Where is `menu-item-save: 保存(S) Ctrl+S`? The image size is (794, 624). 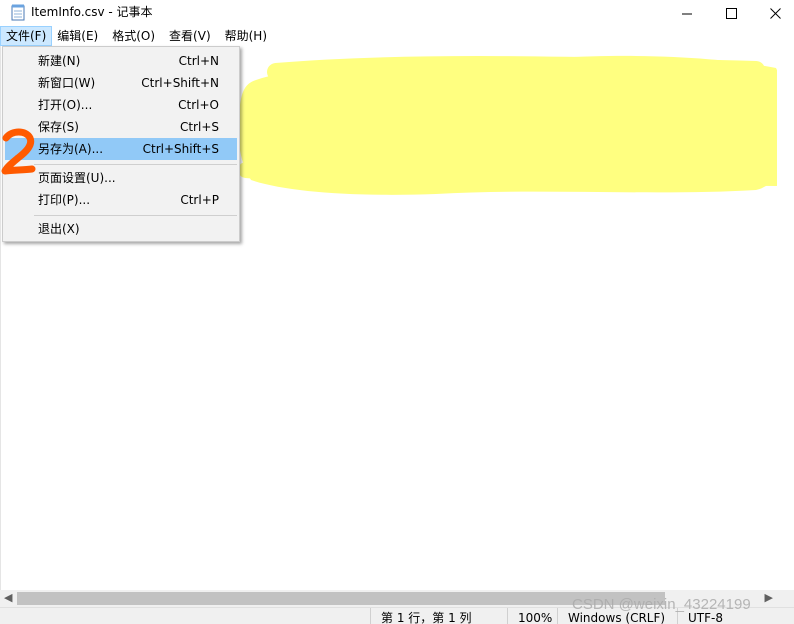
menu-item-save: 保存(S) Ctrl+S is located at coordinates (121, 127).